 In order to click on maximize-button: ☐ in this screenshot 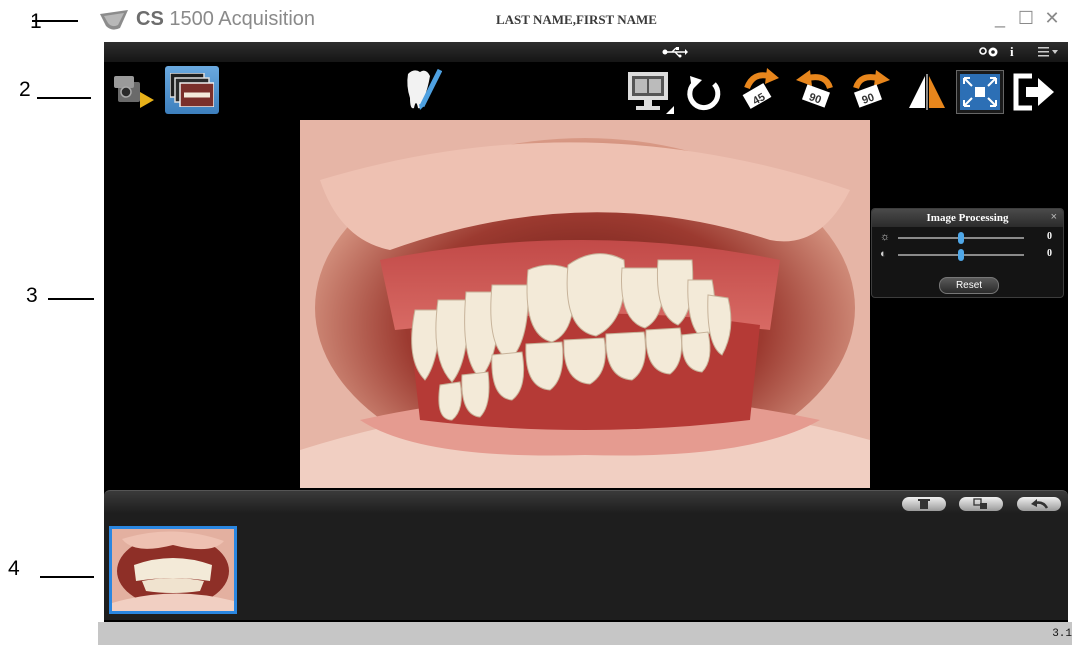, I will do `click(1026, 18)`.